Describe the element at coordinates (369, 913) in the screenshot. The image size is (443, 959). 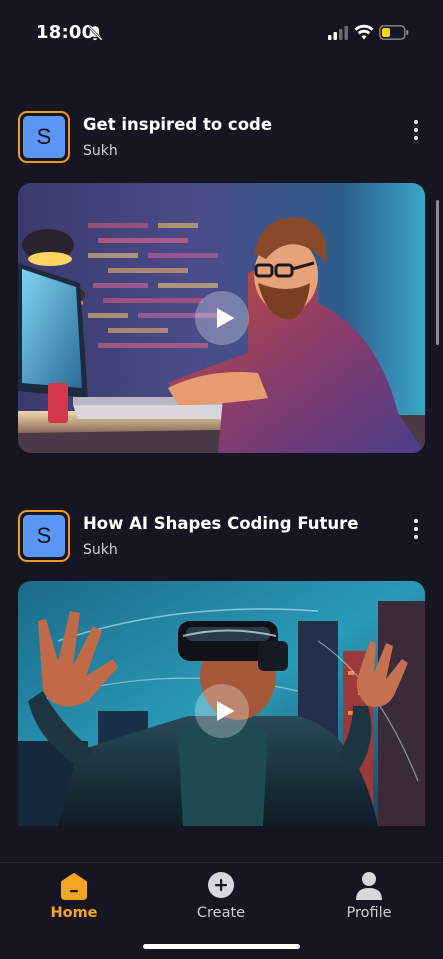
I see `tab-label: Profile` at that location.